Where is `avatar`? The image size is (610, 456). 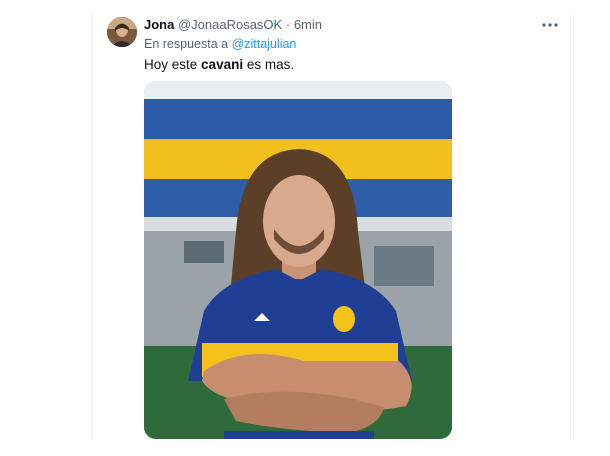
avatar is located at coordinates (122, 32).